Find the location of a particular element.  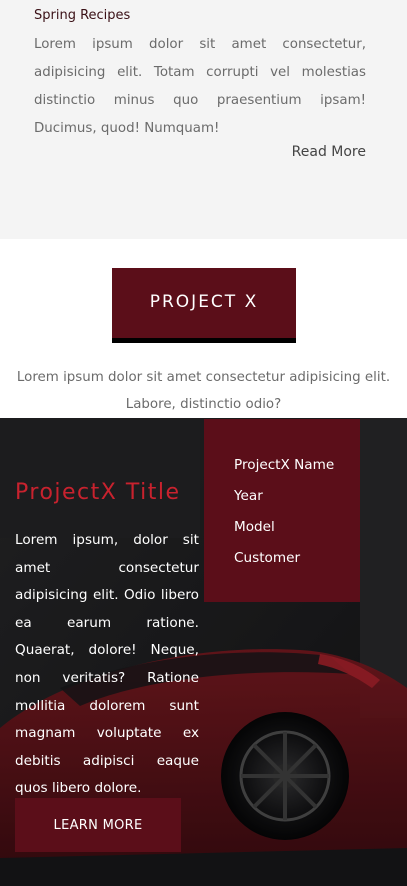

project-title: ProjectX Title is located at coordinates (98, 492).